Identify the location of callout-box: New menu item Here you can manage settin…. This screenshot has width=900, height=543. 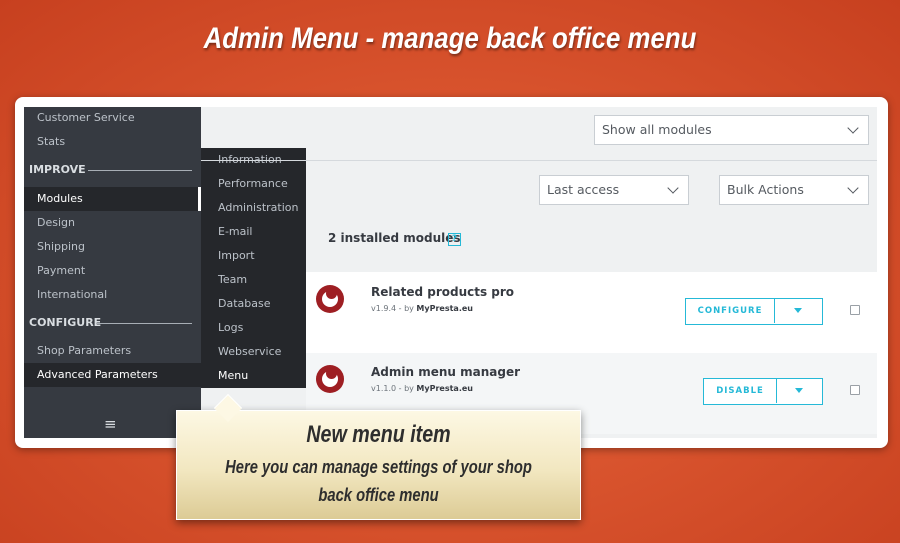
(378, 465).